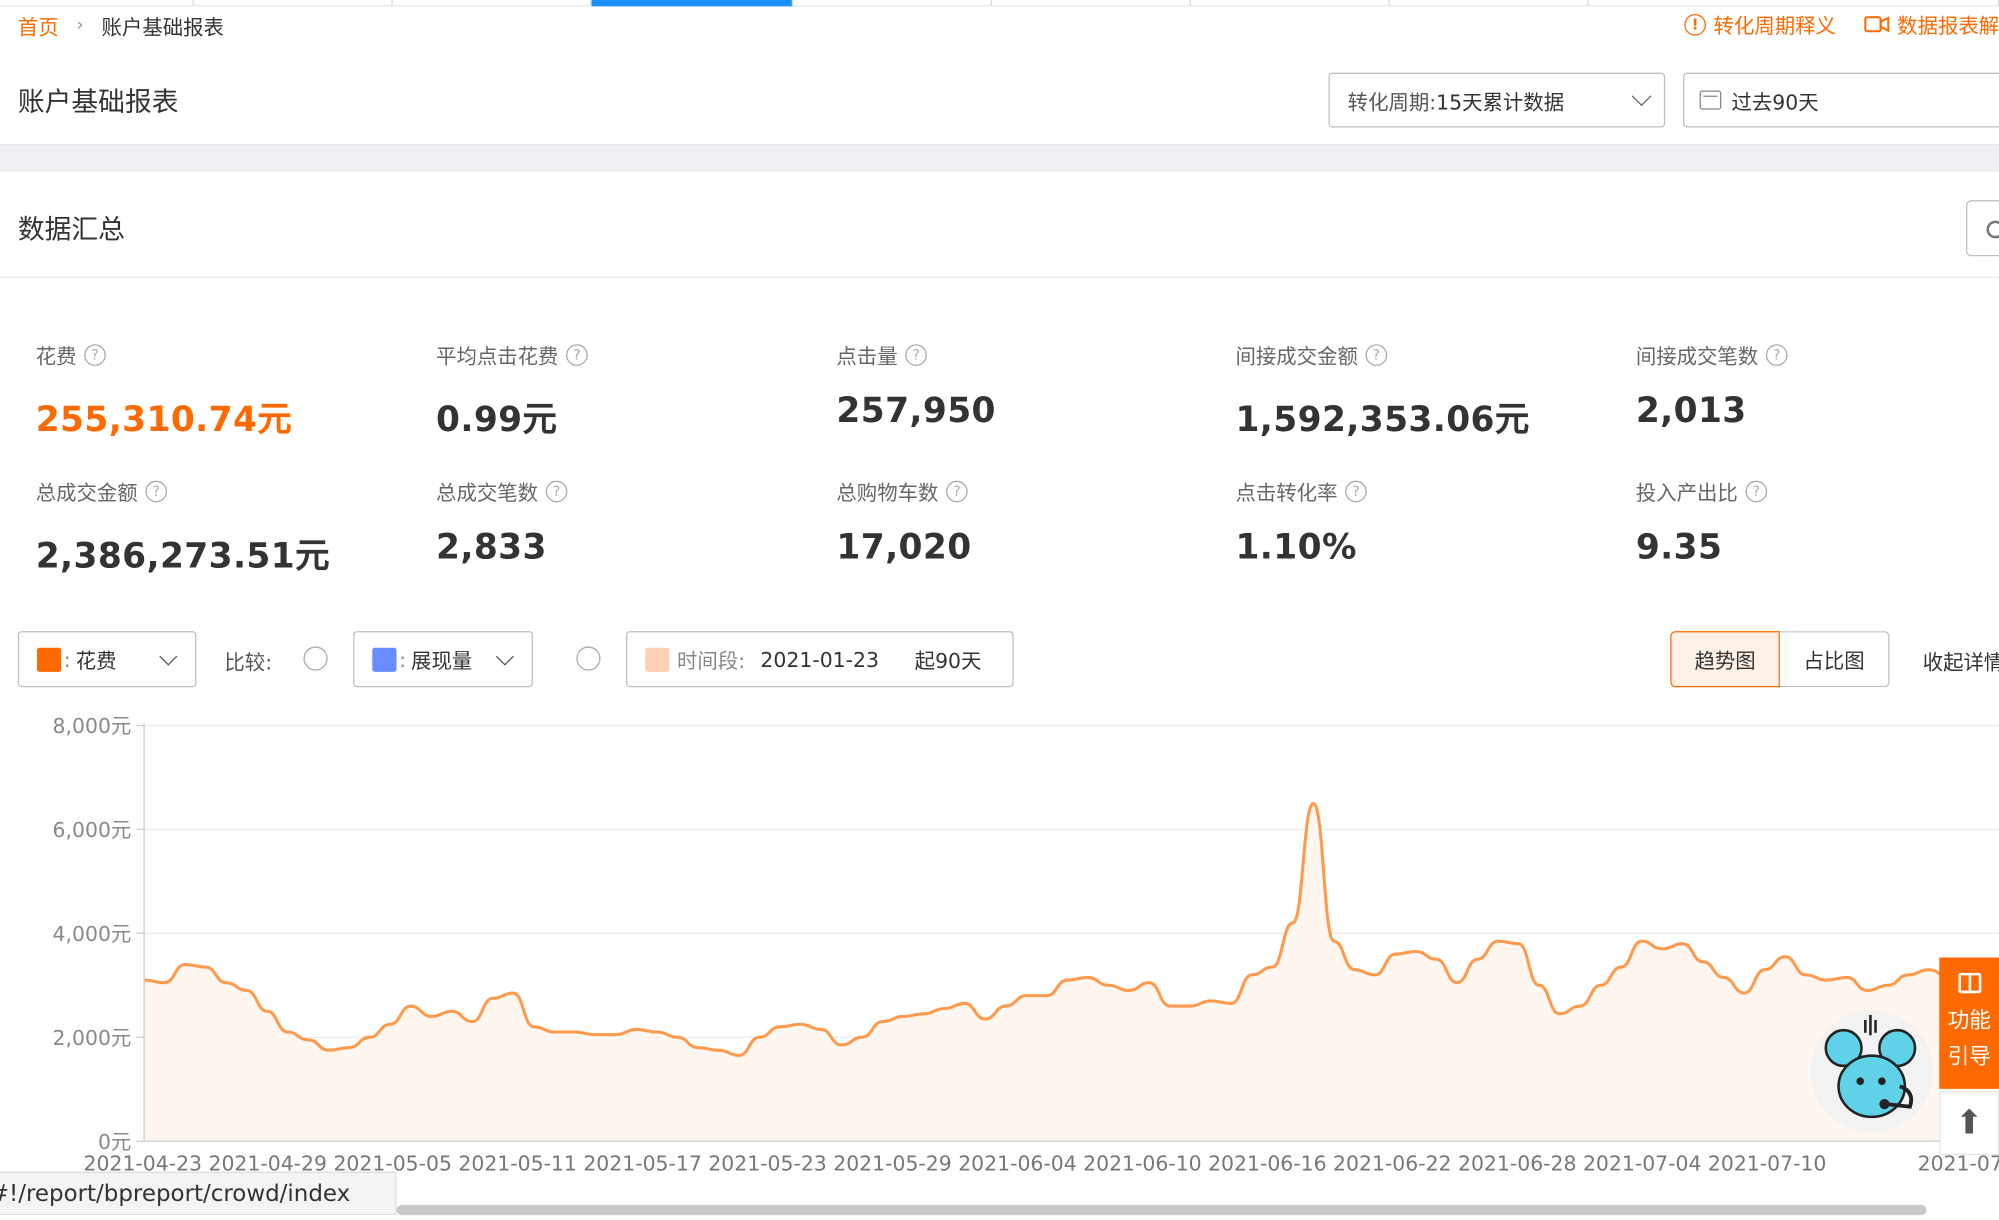  I want to click on assistant-mascot-icon, so click(1872, 1071).